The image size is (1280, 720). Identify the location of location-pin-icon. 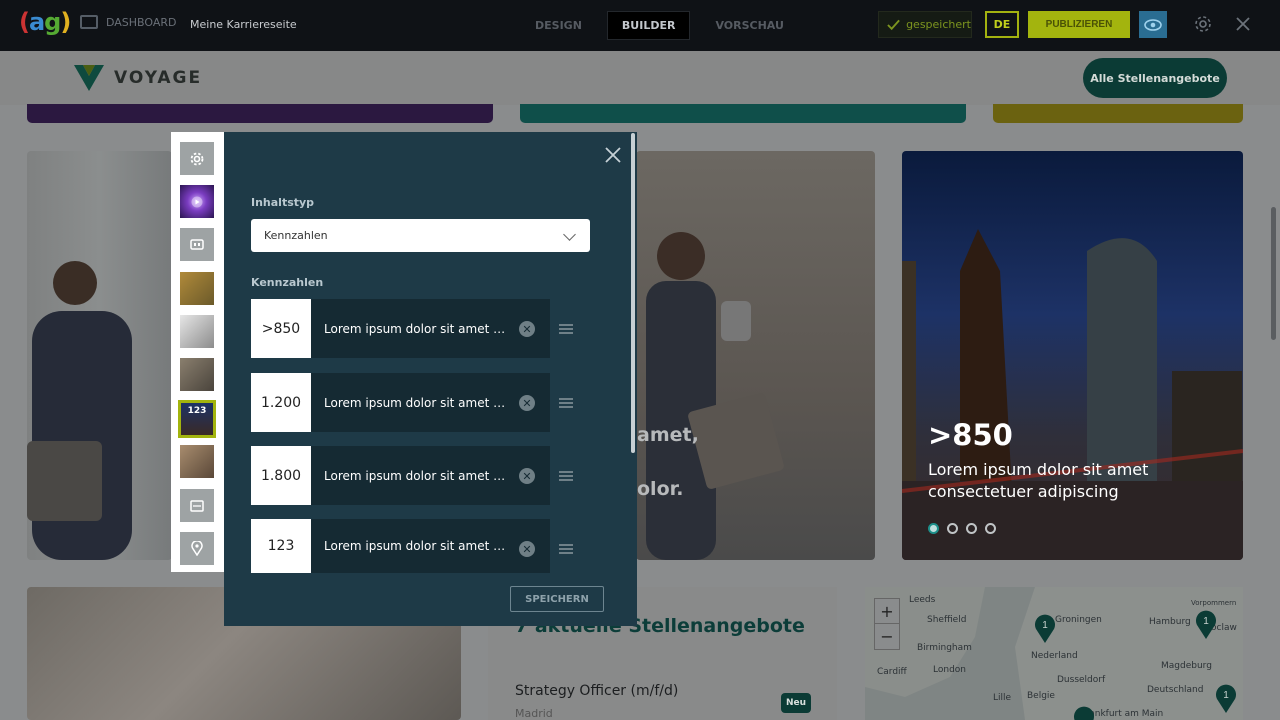
(197, 548).